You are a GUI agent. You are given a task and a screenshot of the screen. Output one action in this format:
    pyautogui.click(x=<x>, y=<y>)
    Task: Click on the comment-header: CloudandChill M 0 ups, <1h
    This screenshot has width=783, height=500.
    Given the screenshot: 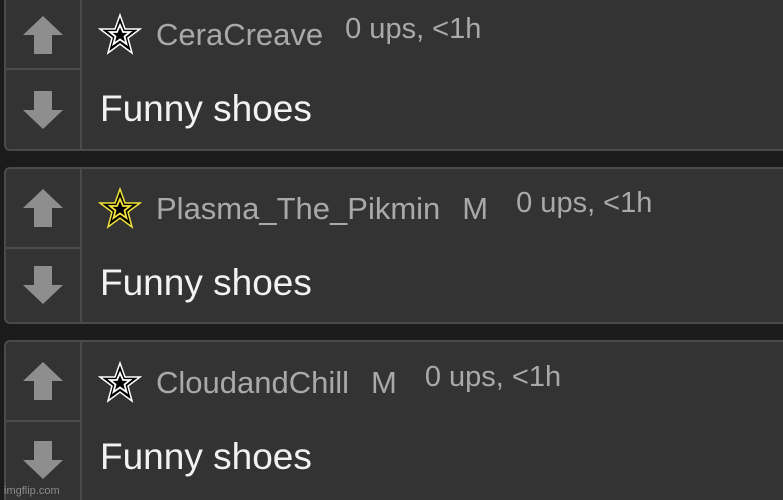 What is the action you would take?
    pyautogui.click(x=329, y=383)
    